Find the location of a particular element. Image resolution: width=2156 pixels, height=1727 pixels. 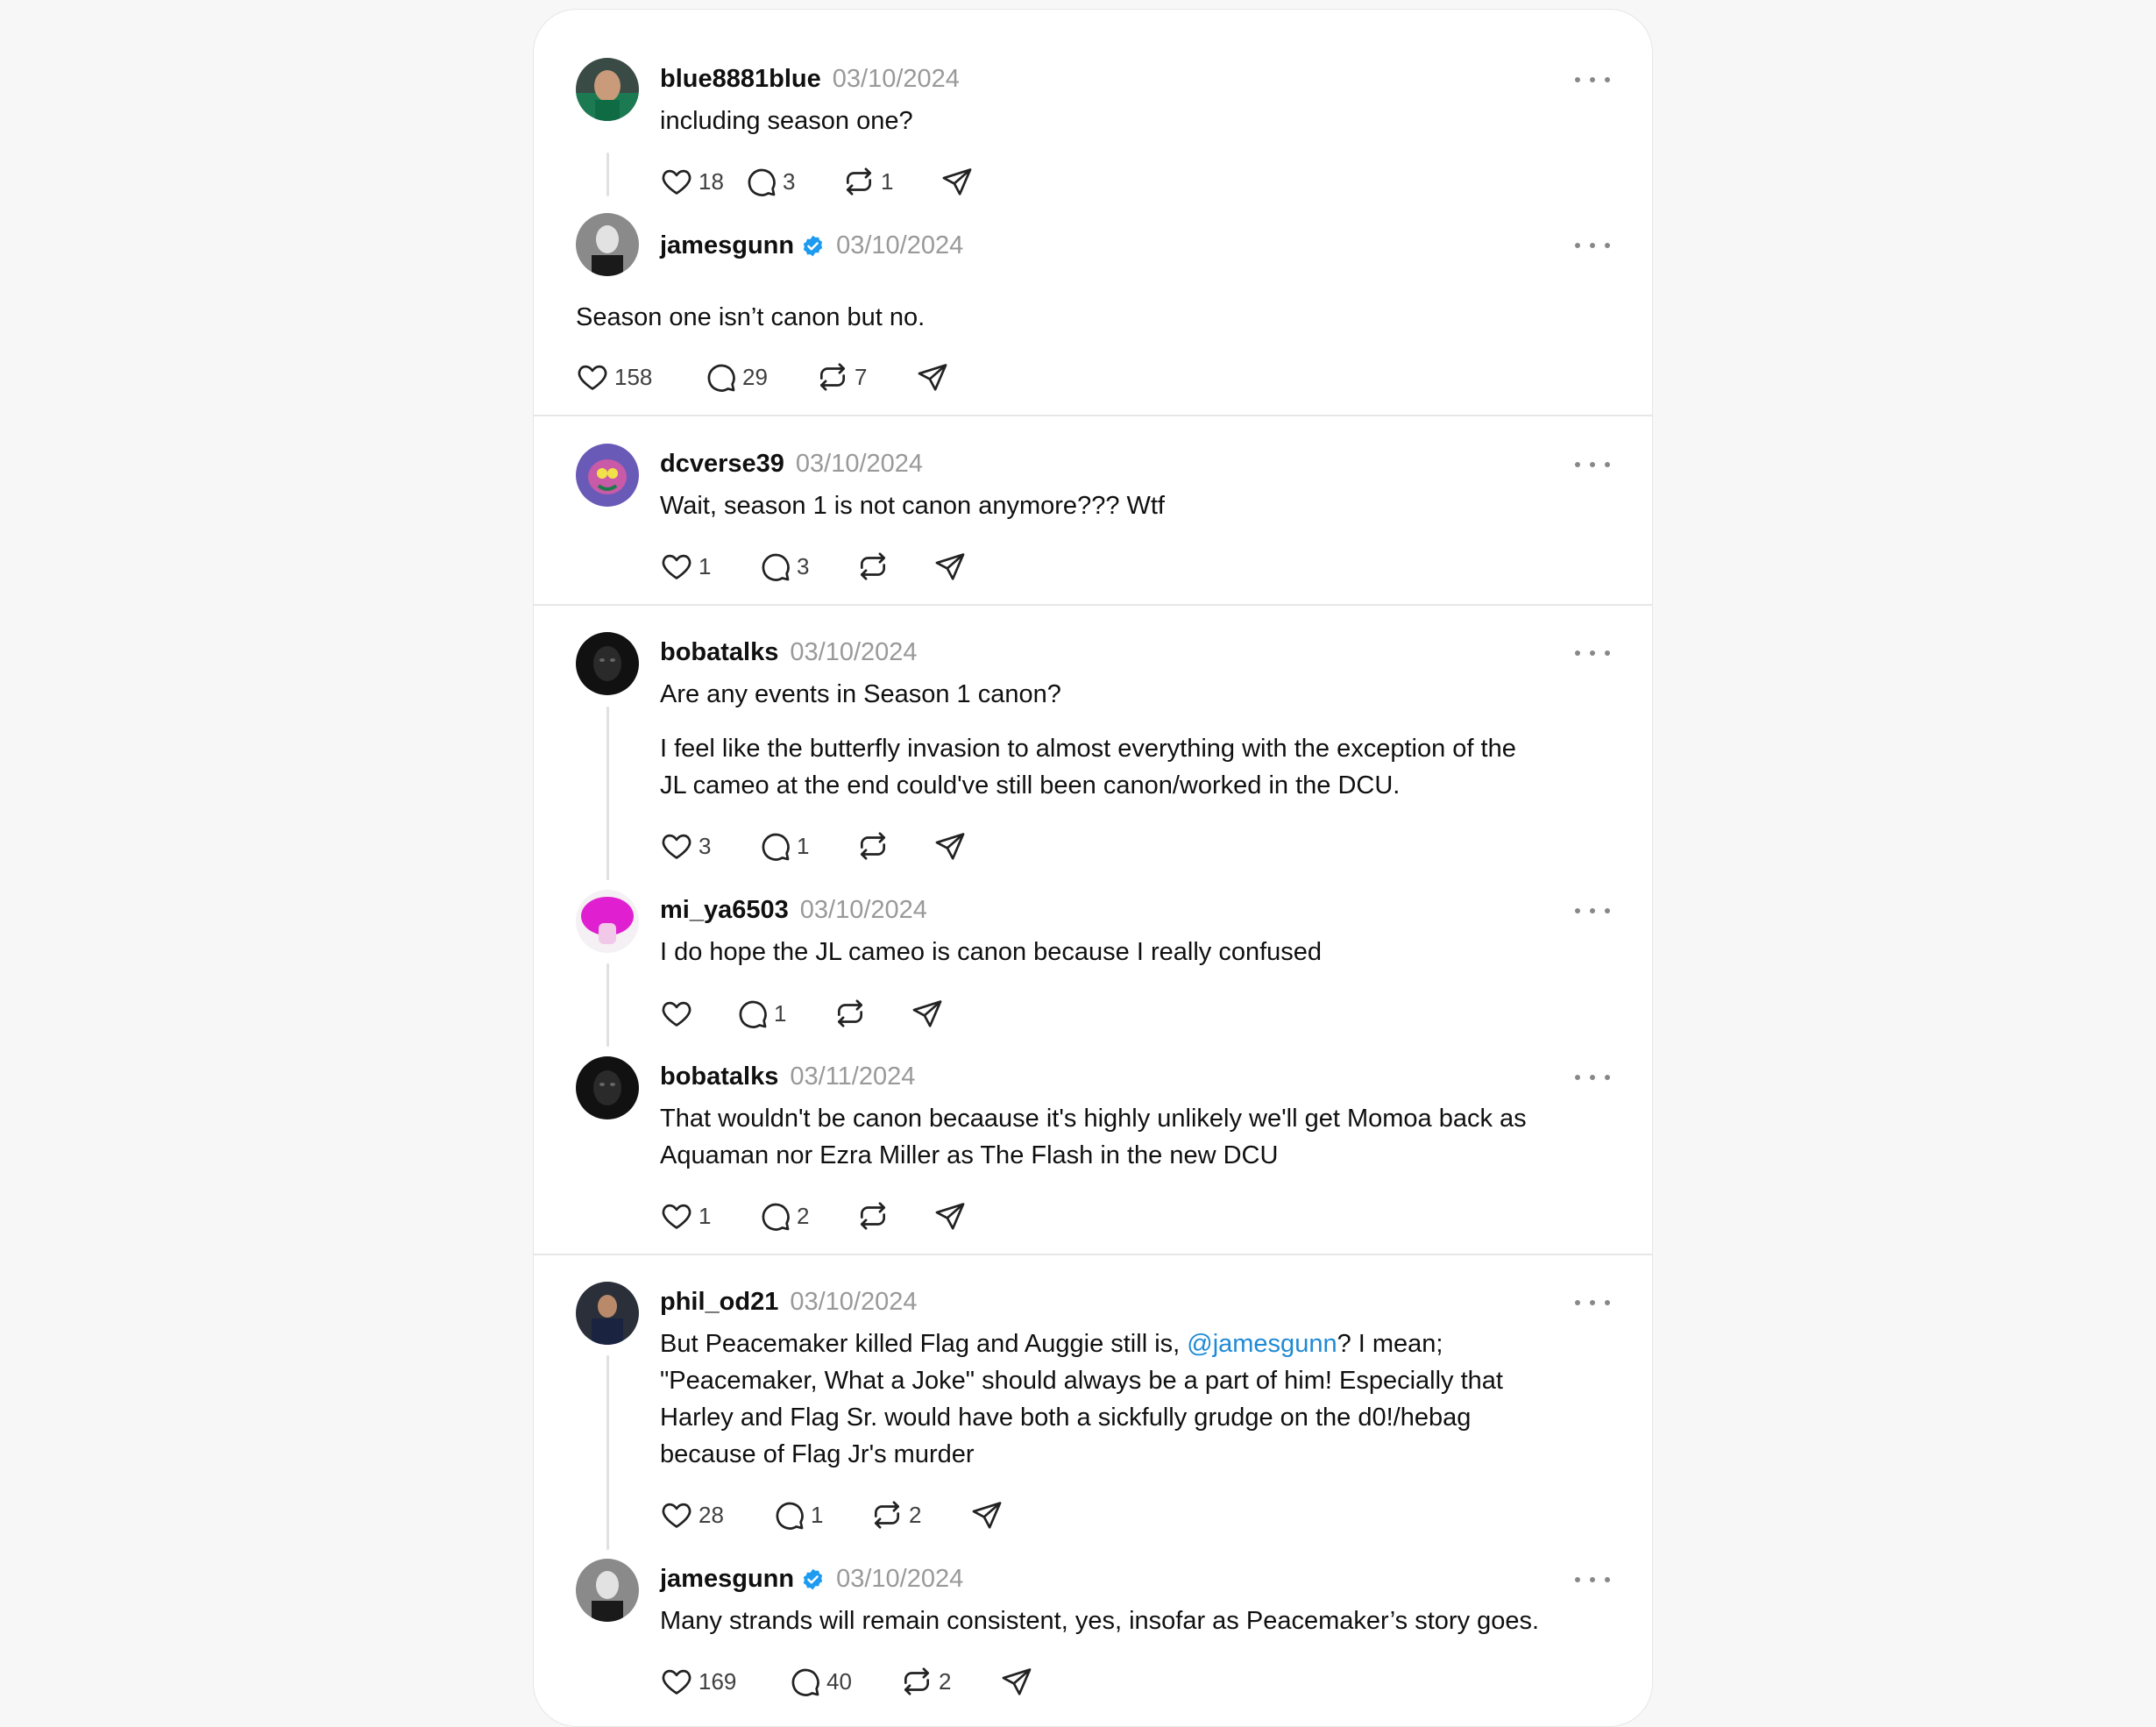

mention-link: @jamesgunn is located at coordinates (1262, 1344).